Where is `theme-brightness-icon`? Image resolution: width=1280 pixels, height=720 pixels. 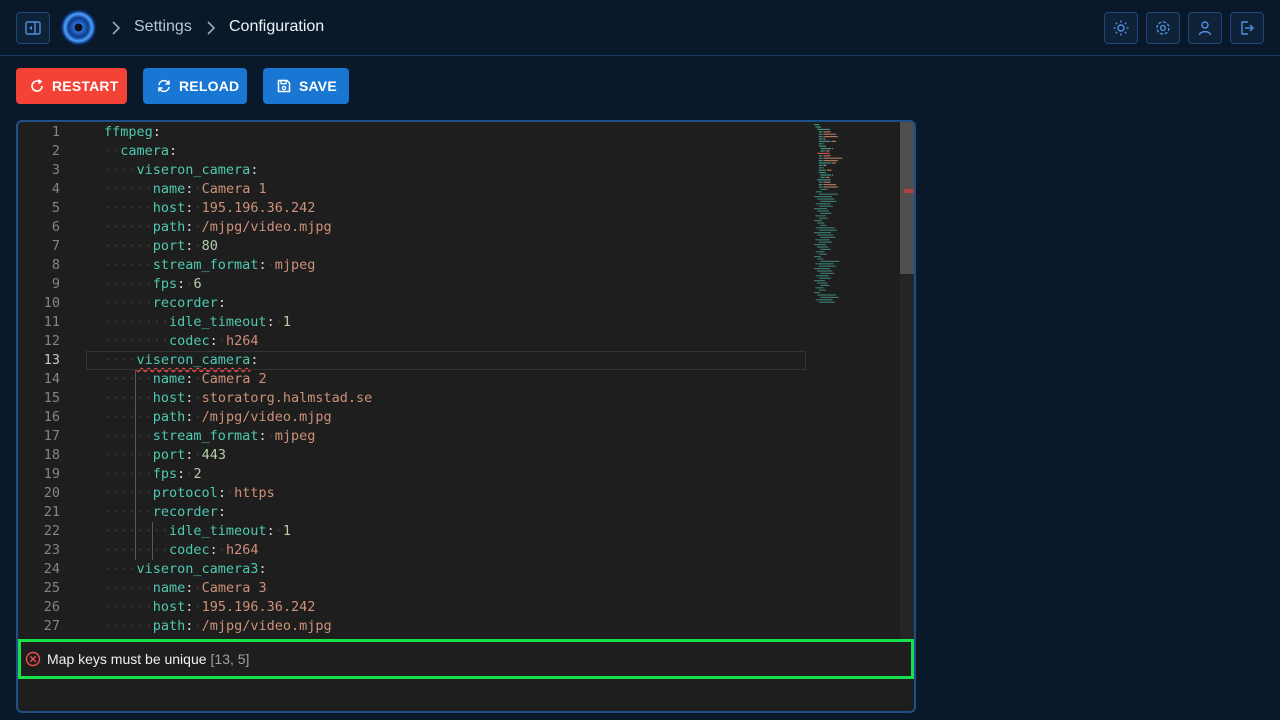
theme-brightness-icon is located at coordinates (1121, 28).